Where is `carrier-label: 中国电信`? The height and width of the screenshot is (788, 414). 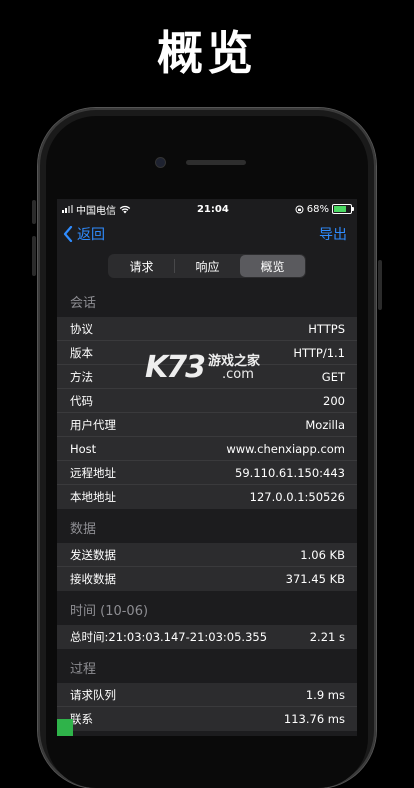
carrier-label: 中国电信 is located at coordinates (96, 211).